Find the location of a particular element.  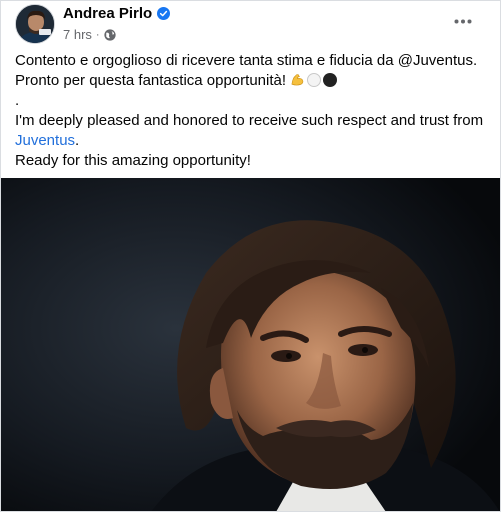

message-line-en3: Ready for this amazing opportunity! is located at coordinates (133, 160).